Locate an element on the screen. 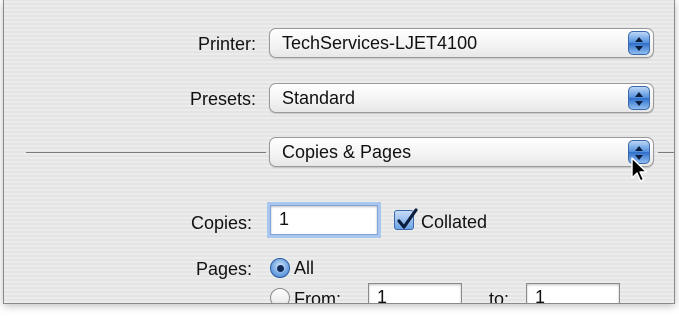  collated-checkbox is located at coordinates (406, 219).